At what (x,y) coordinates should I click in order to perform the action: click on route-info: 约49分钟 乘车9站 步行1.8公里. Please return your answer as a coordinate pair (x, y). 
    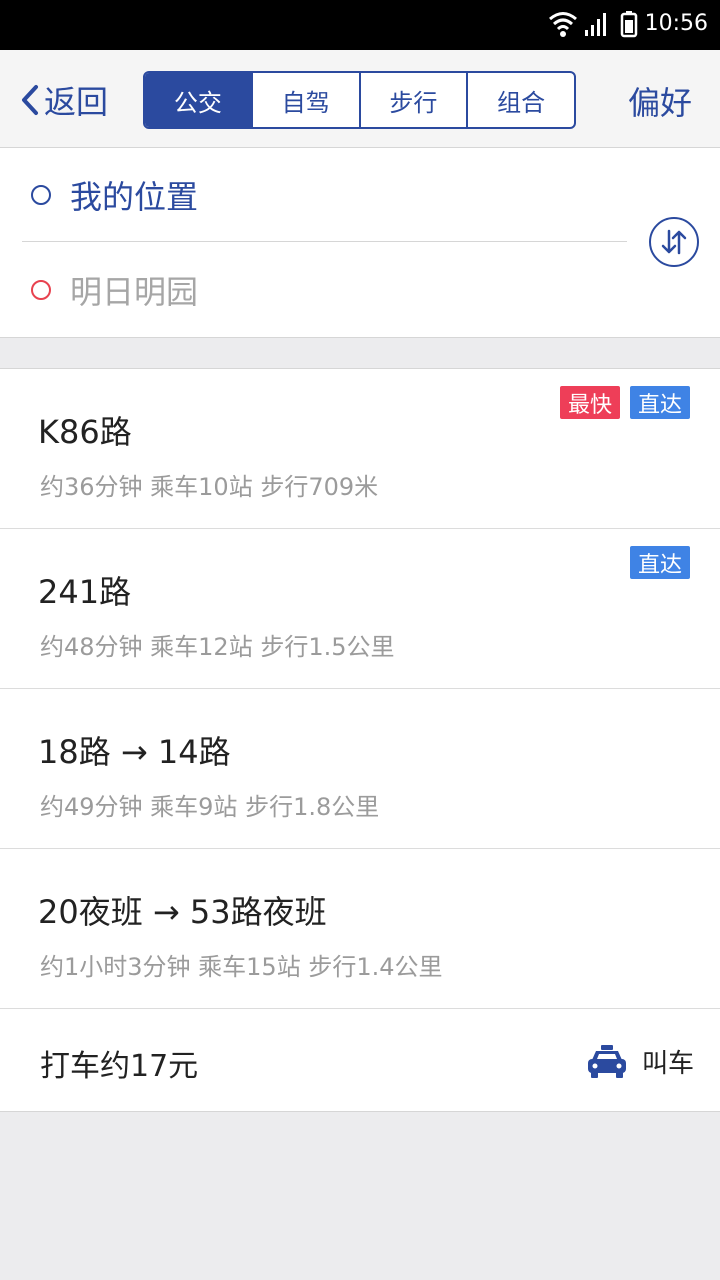
    Looking at the image, I should click on (210, 807).